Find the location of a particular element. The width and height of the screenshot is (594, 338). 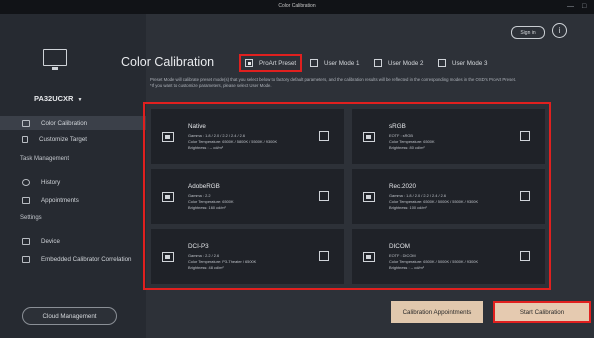

sidebar-item-color-calibration: Color Calibration is located at coordinates (73, 123).